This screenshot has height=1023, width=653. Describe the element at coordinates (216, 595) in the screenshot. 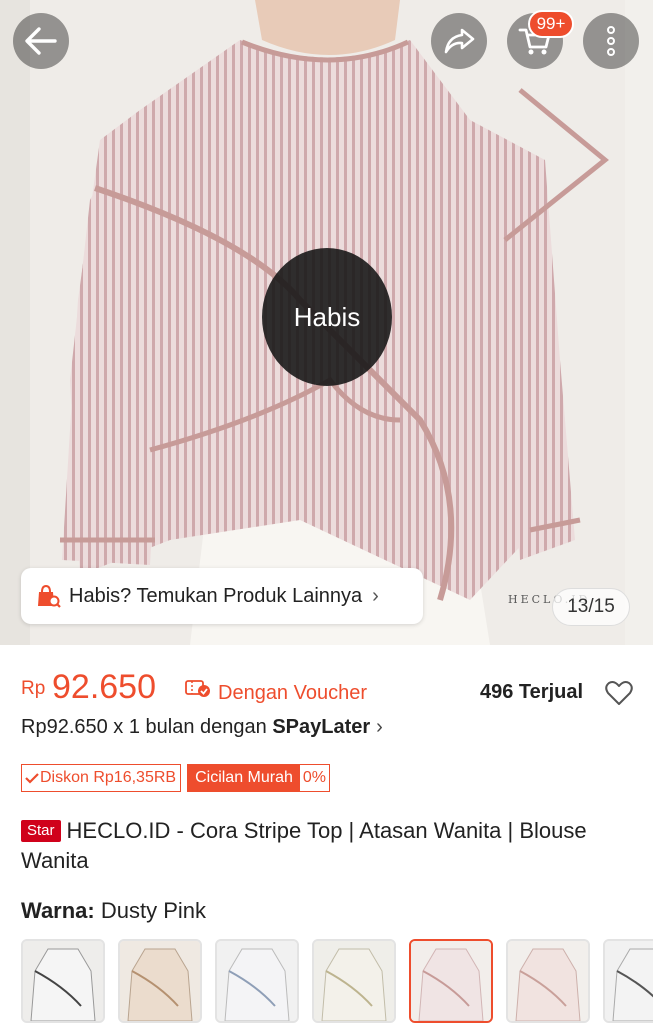

I see `find-similar-label: Habis? Temukan Produk Lainnya` at that location.